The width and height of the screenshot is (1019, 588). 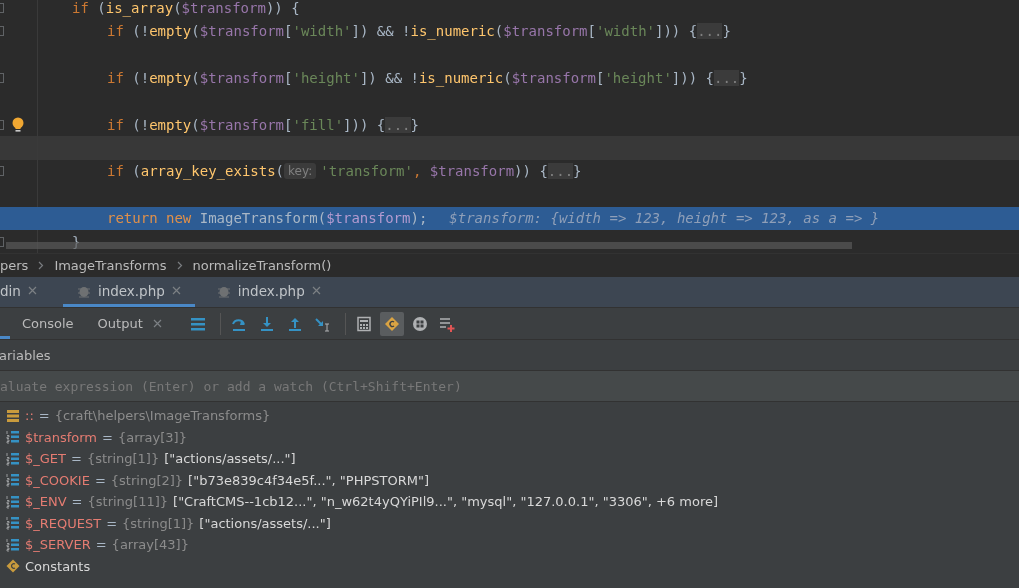 I want to click on down-arrow-icon, so click(x=266, y=323).